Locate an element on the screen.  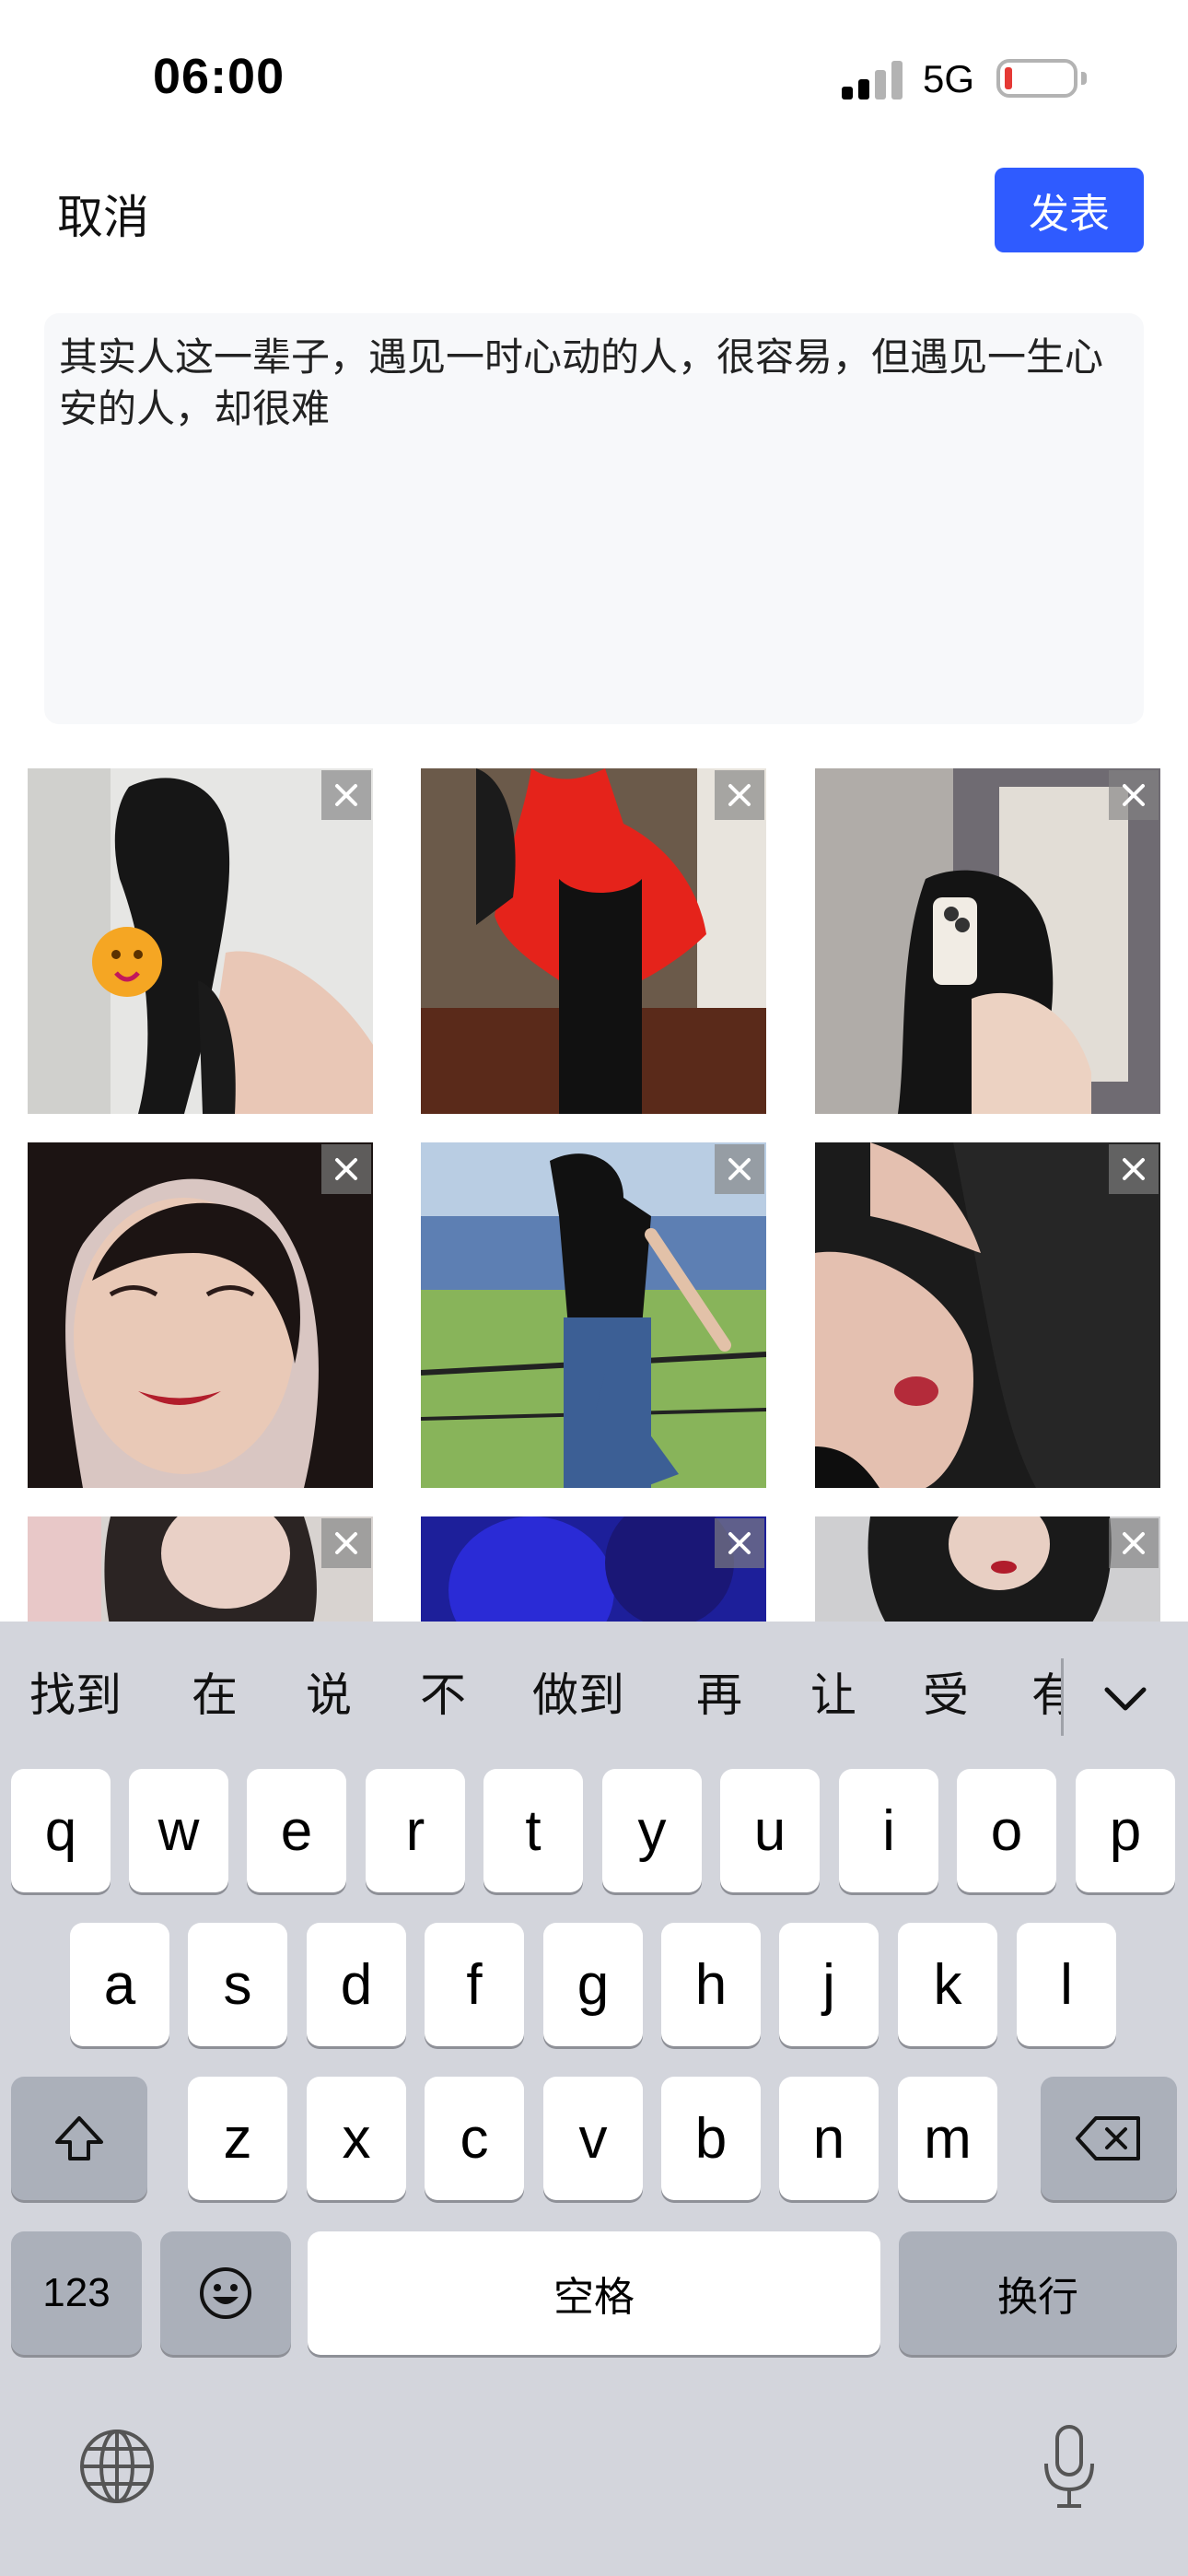
key-g: g is located at coordinates (593, 1985).